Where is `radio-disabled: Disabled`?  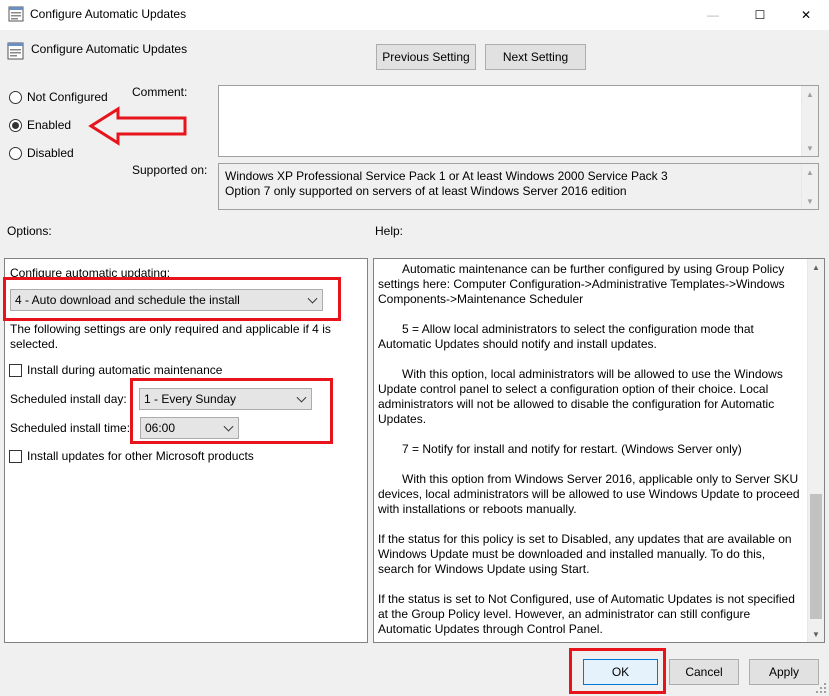 radio-disabled: Disabled is located at coordinates (41, 153).